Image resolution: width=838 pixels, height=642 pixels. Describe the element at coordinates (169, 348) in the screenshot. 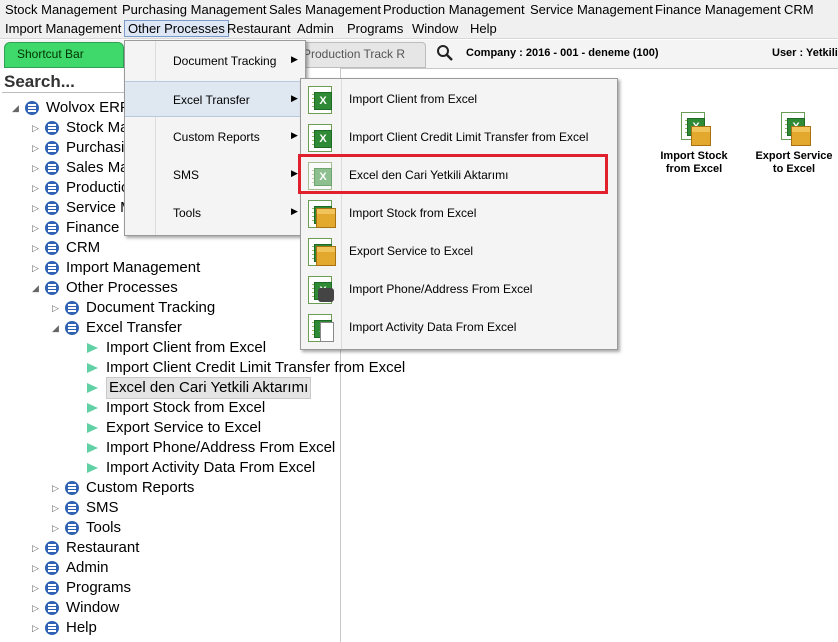

I see `tree-node: Import Client from Excel` at that location.